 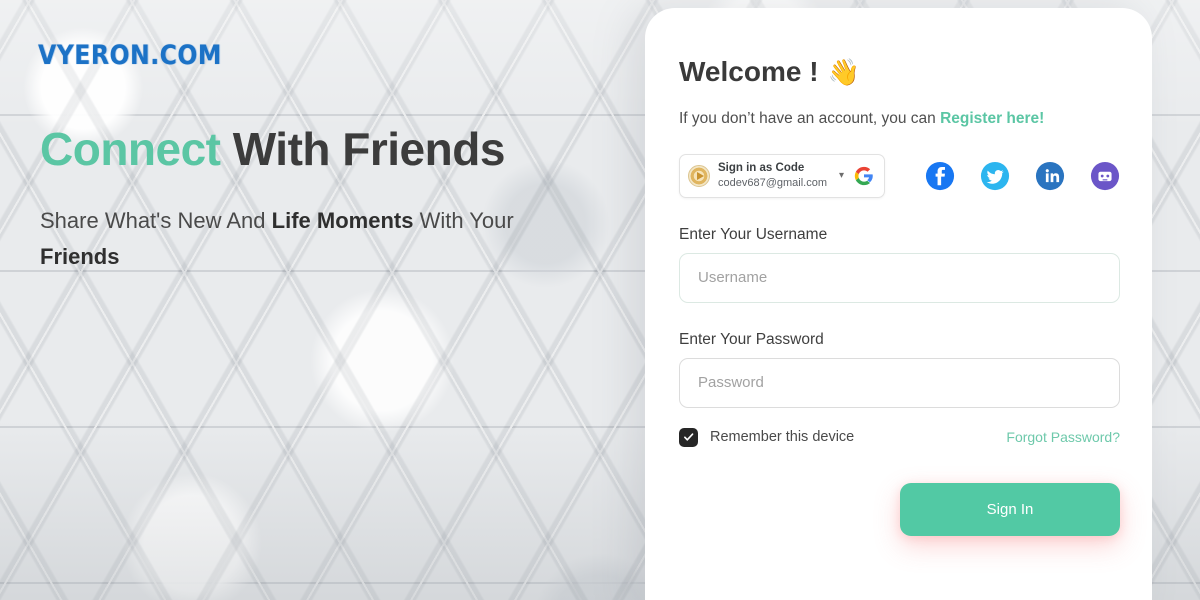 I want to click on register-link: Register here!, so click(x=992, y=118).